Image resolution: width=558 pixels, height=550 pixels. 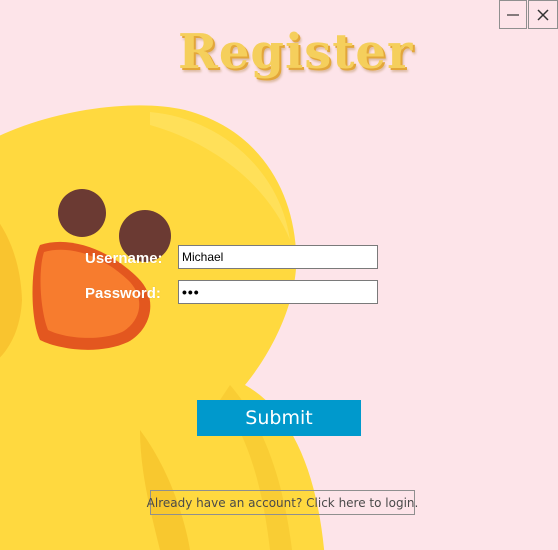 What do you see at coordinates (278, 257) in the screenshot?
I see `username-input: Michael` at bounding box center [278, 257].